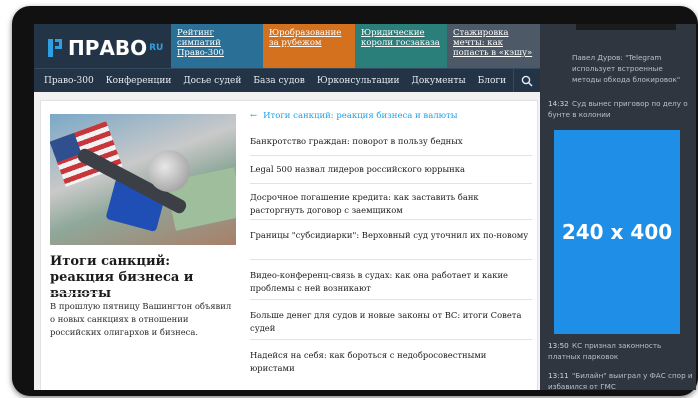 The height and width of the screenshot is (398, 698). Describe the element at coordinates (439, 81) in the screenshot. I see `nav-item-documents: Документы` at that location.